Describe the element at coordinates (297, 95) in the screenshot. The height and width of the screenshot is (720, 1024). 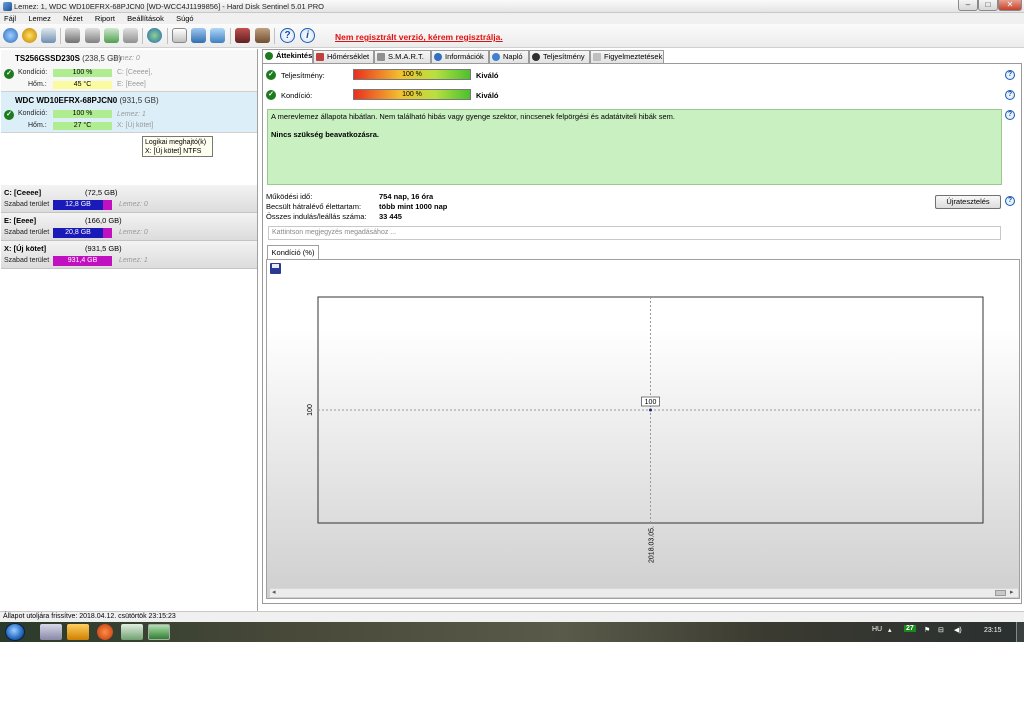
I see `health-label: Kondíció:` at that location.